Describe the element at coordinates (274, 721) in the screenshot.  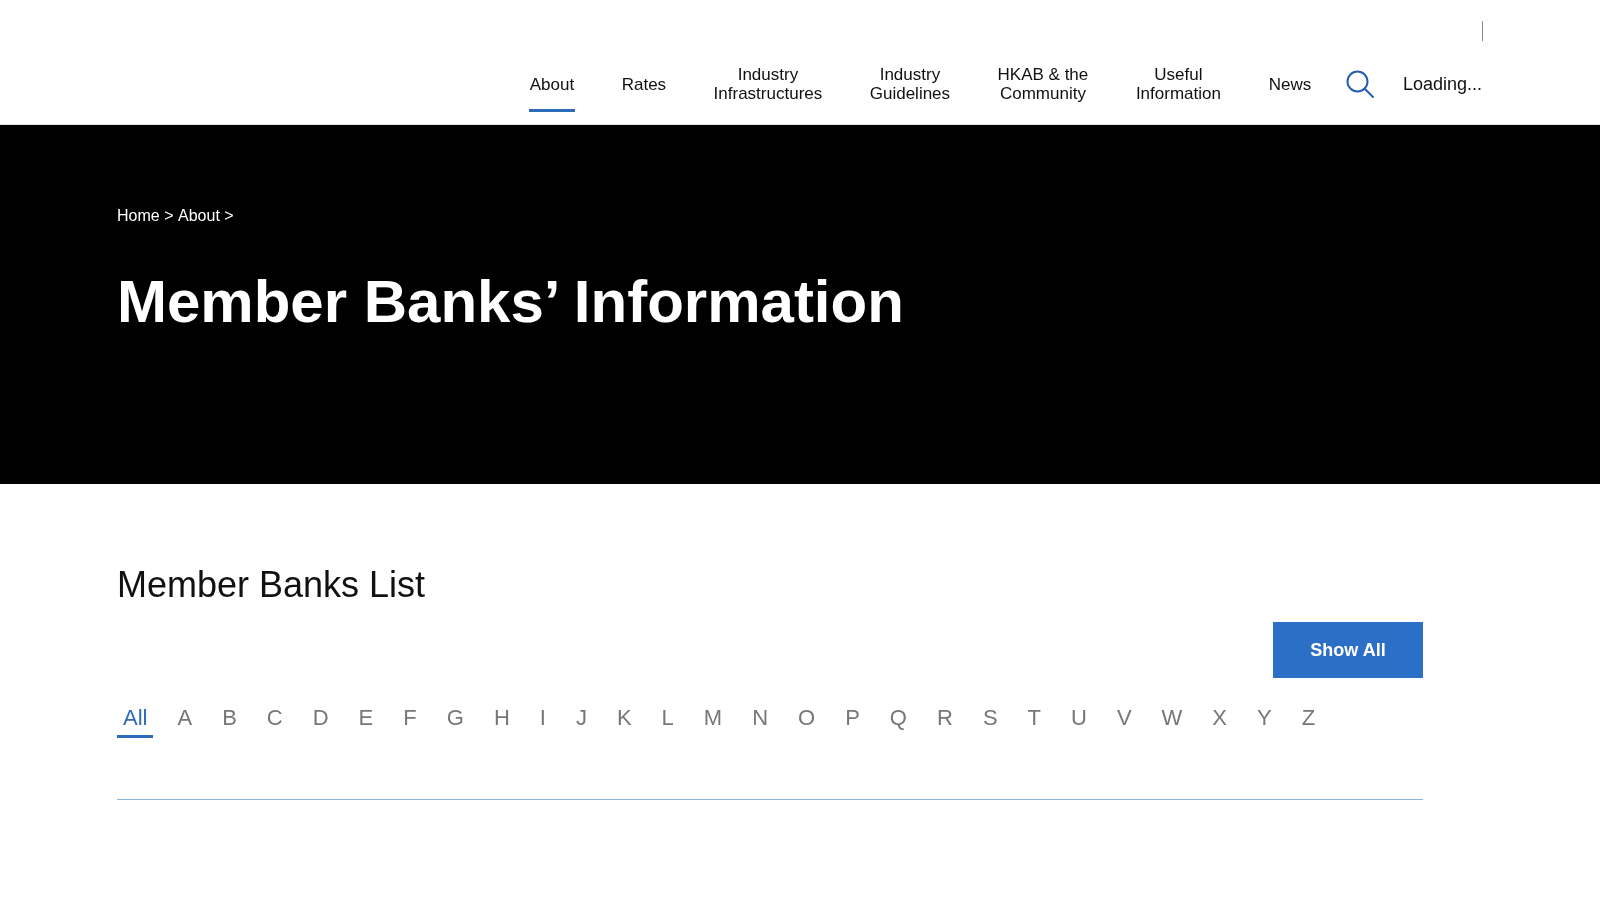
I see `letter-tab: C` at that location.